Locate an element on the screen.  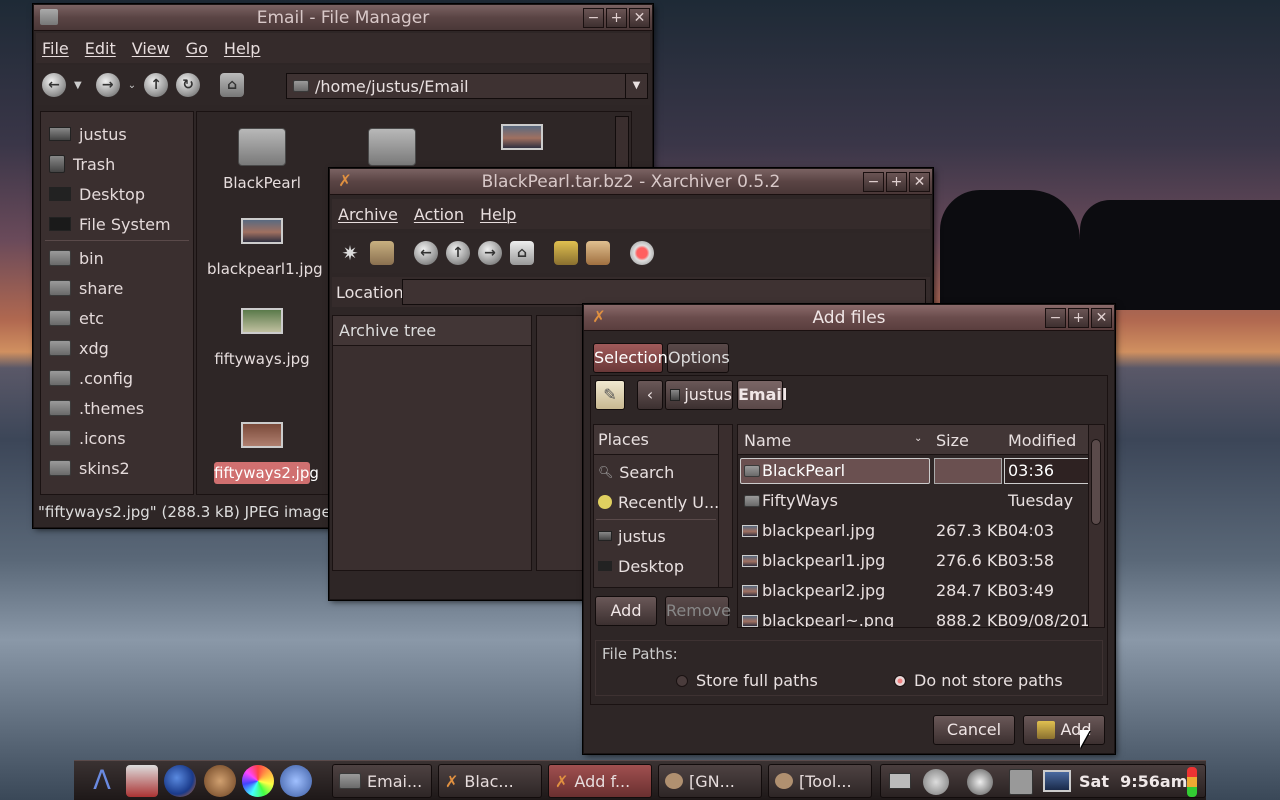
network-icon is located at coordinates (296, 781).